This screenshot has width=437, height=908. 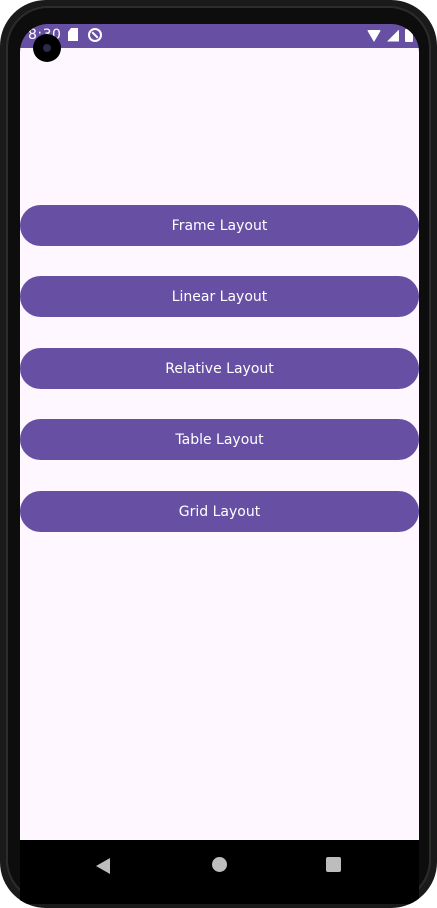 I want to click on recents-icon, so click(x=333, y=864).